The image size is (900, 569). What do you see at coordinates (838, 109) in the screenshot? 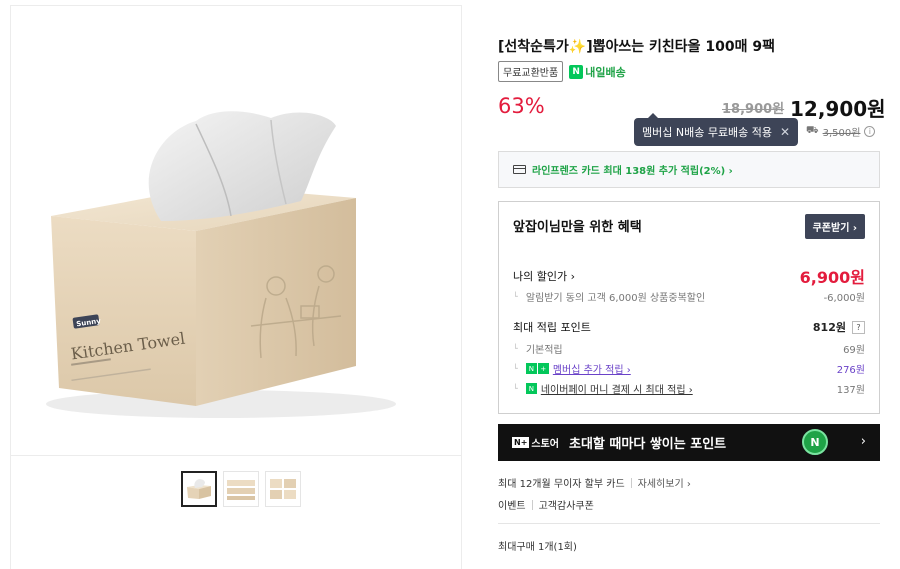
I see `sale-price: 12,900원` at bounding box center [838, 109].